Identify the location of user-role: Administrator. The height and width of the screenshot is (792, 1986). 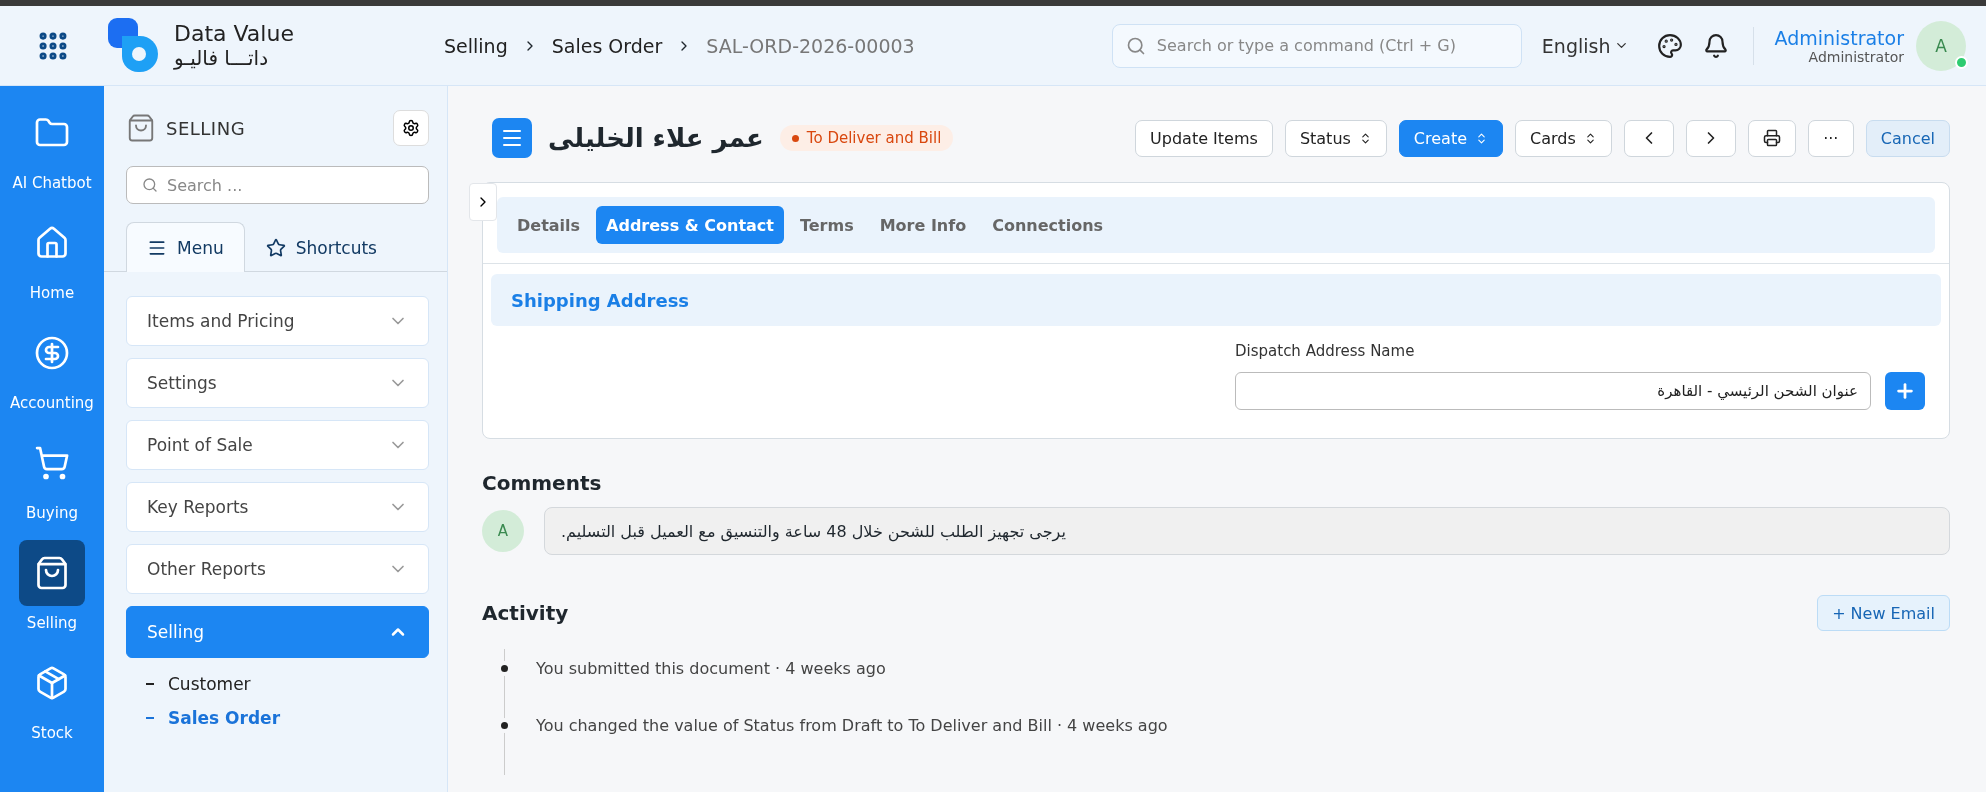
(1856, 56).